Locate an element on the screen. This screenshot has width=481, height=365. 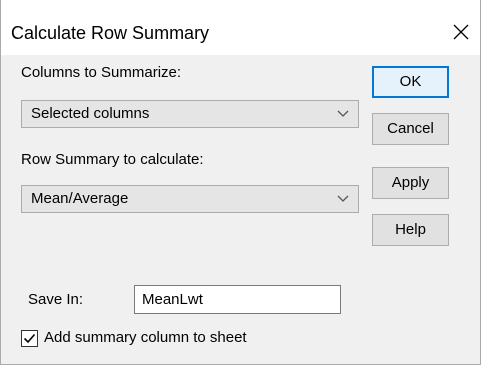
columns-to-summarize-select: Selected columns is located at coordinates (190, 114).